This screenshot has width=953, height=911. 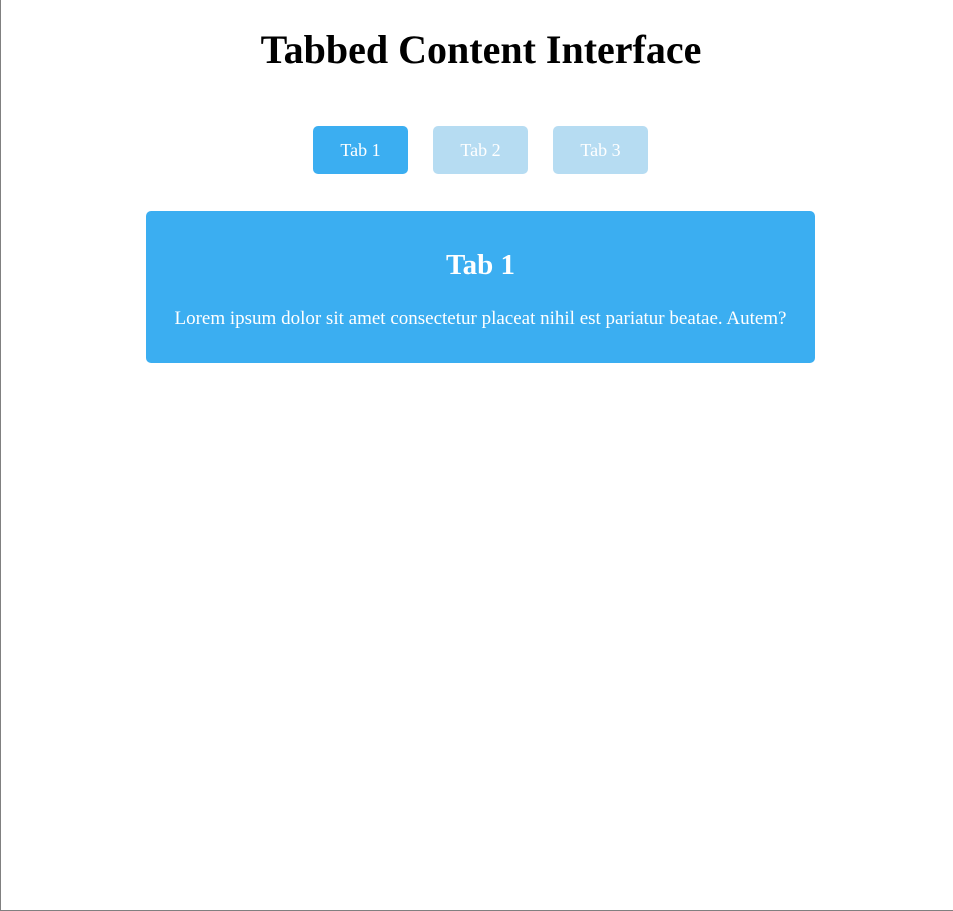 I want to click on tab-1: Tab 1, so click(x=360, y=150).